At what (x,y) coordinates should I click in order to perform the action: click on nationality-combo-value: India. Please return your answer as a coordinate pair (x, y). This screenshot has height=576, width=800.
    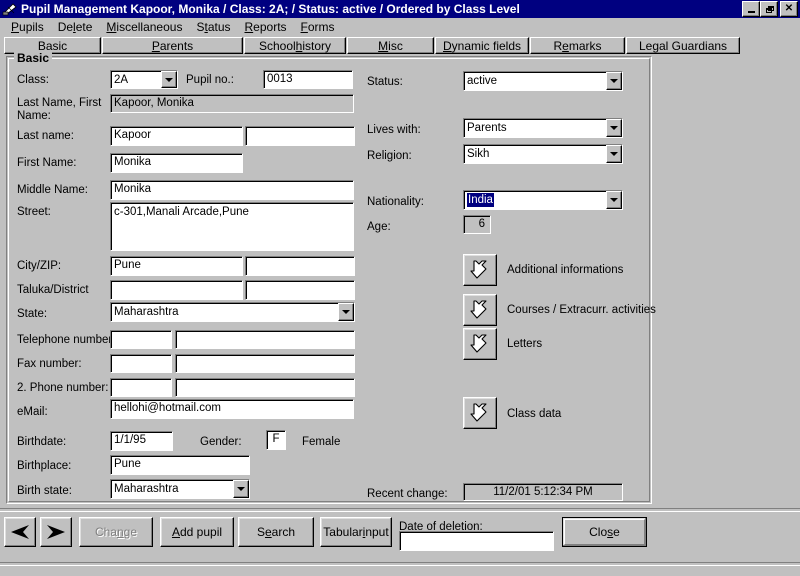
    Looking at the image, I should click on (480, 200).